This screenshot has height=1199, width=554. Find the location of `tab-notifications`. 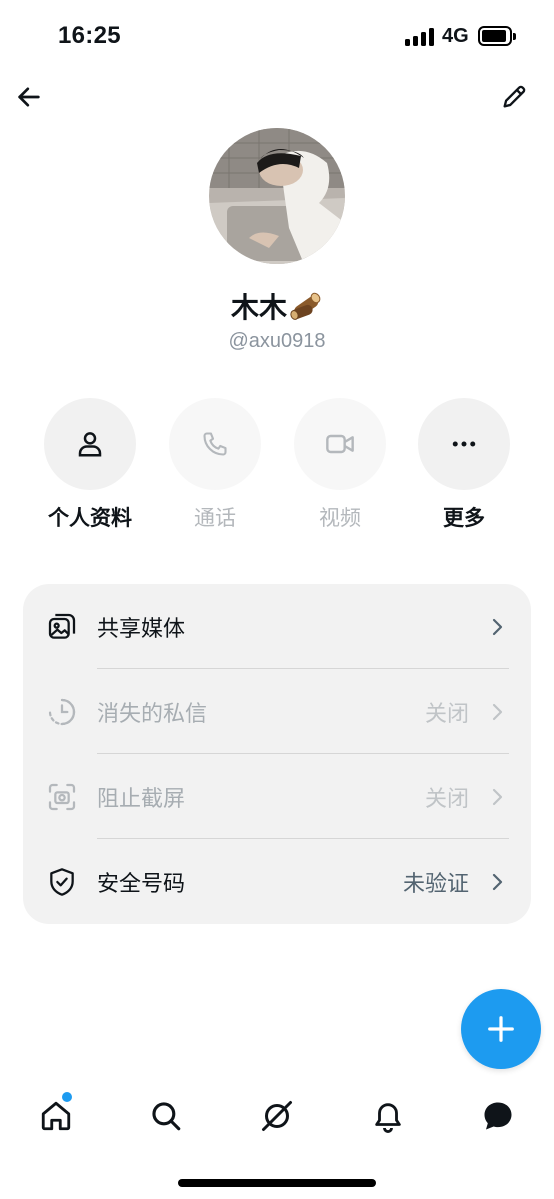

tab-notifications is located at coordinates (388, 1116).